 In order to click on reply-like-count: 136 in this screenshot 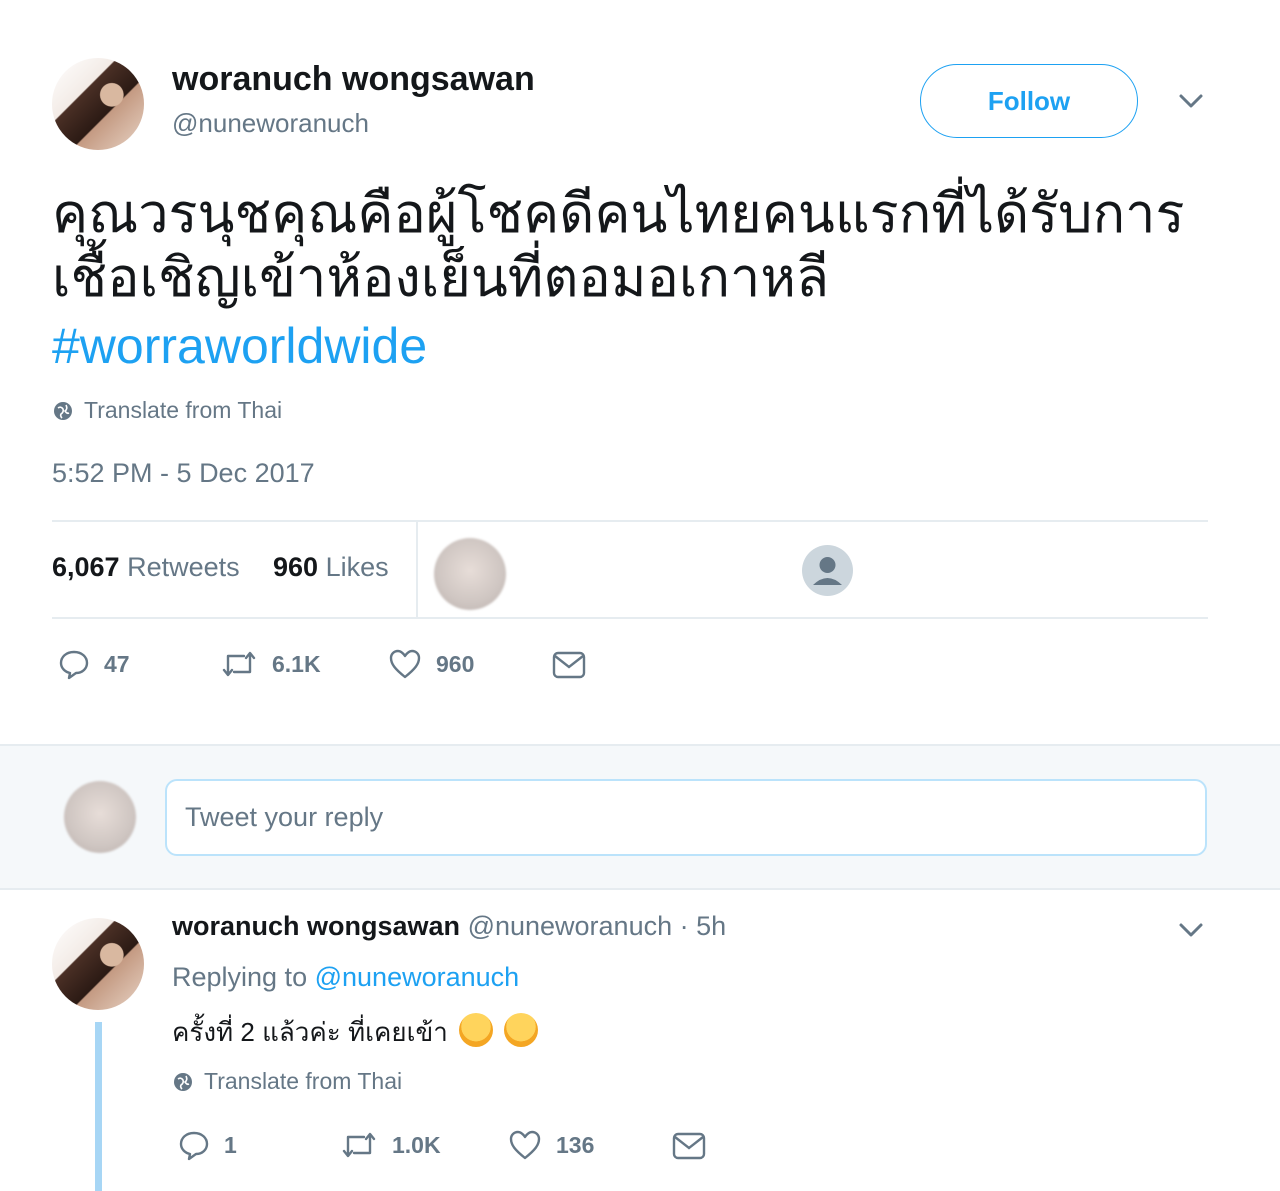, I will do `click(575, 1144)`.